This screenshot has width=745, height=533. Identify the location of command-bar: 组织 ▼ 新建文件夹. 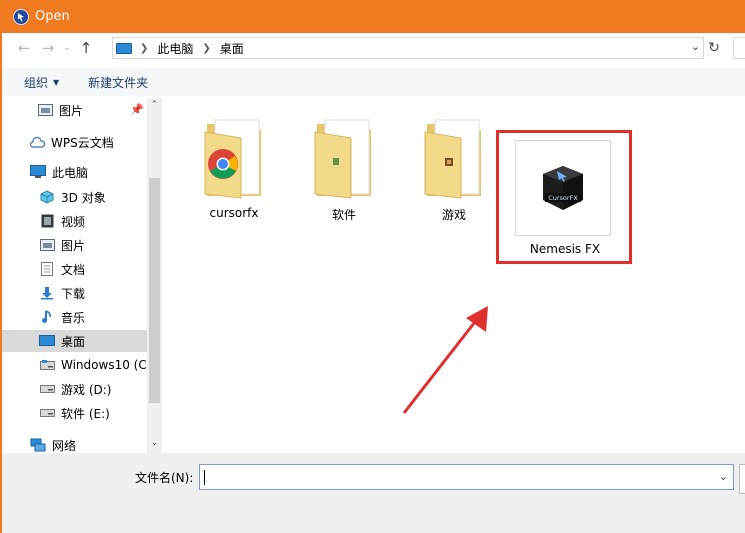
(373, 82).